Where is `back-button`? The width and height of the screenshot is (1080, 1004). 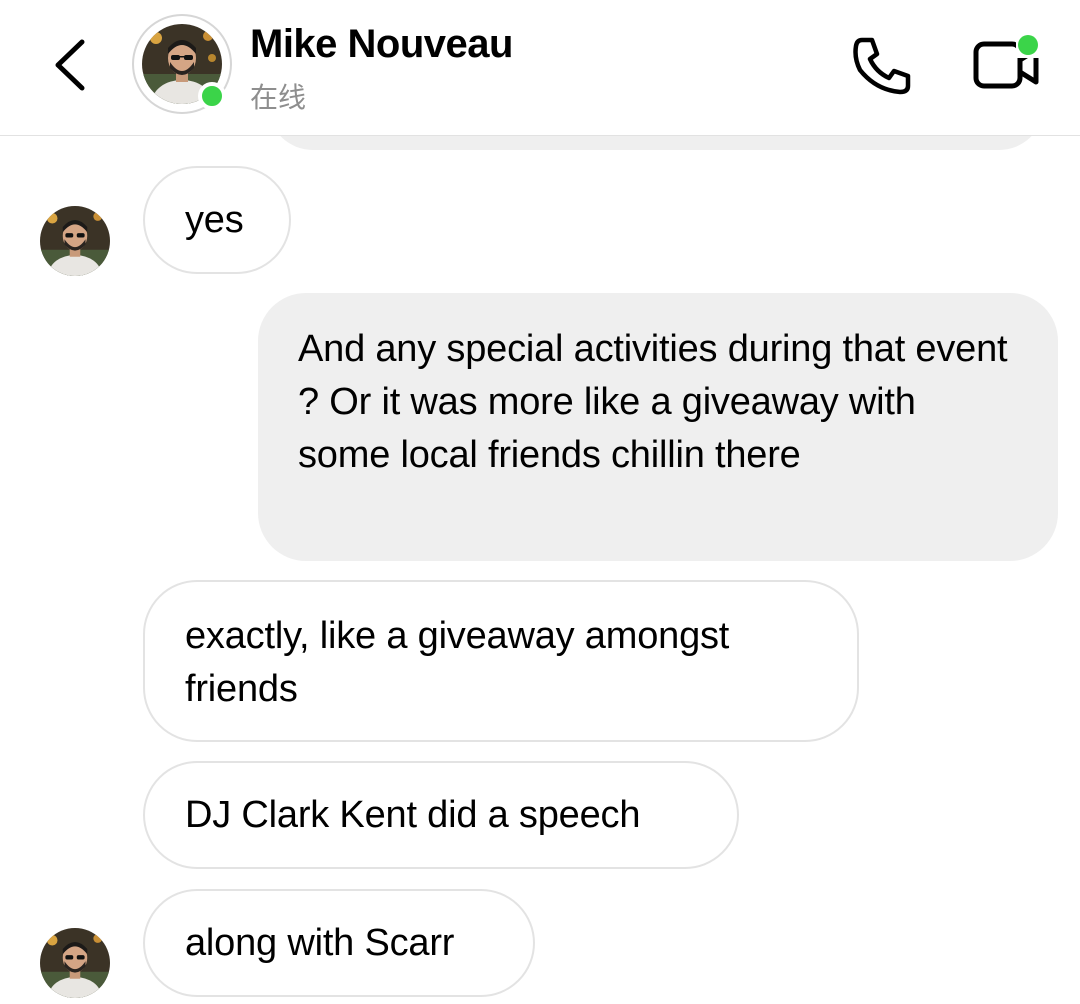
back-button is located at coordinates (72, 65).